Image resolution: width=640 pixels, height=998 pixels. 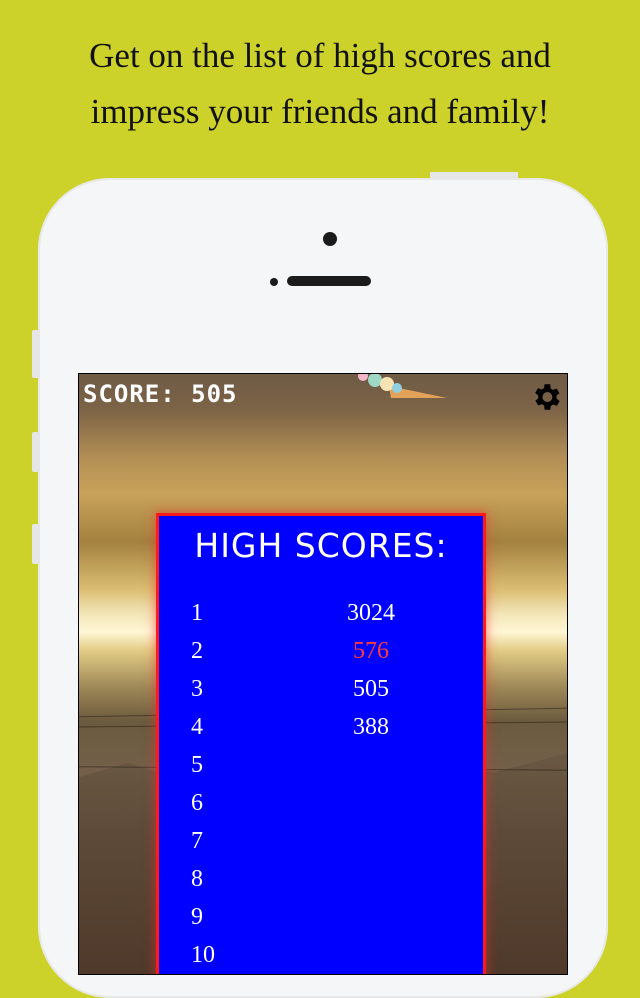 What do you see at coordinates (197, 917) in the screenshot?
I see `high-score-rank: 9` at bounding box center [197, 917].